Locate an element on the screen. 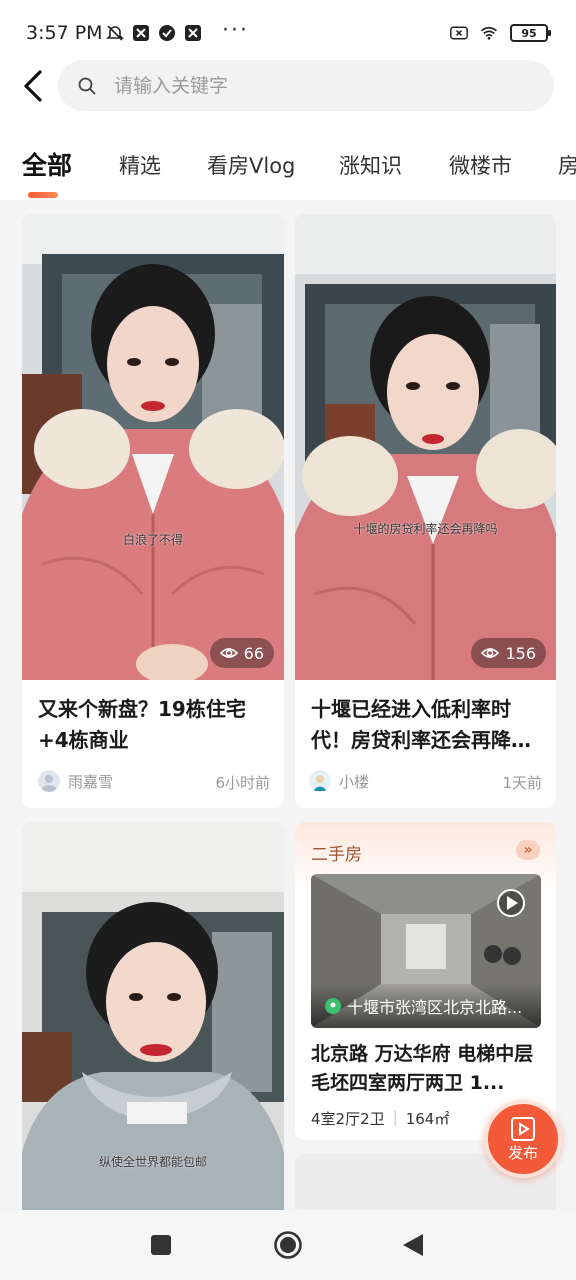 Image resolution: width=576 pixels, height=1280 pixels. post-time: 1天前 is located at coordinates (522, 783).